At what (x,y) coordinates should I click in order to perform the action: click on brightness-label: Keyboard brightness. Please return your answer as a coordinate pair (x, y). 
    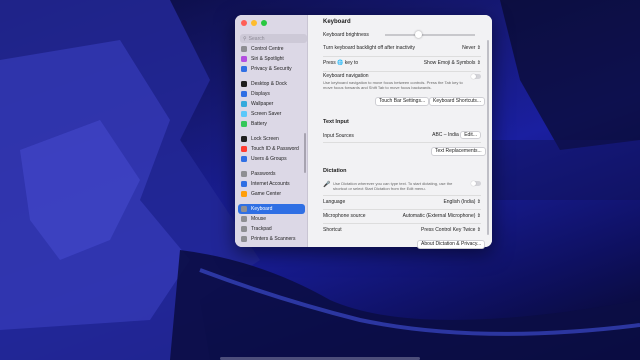
    Looking at the image, I should click on (346, 35).